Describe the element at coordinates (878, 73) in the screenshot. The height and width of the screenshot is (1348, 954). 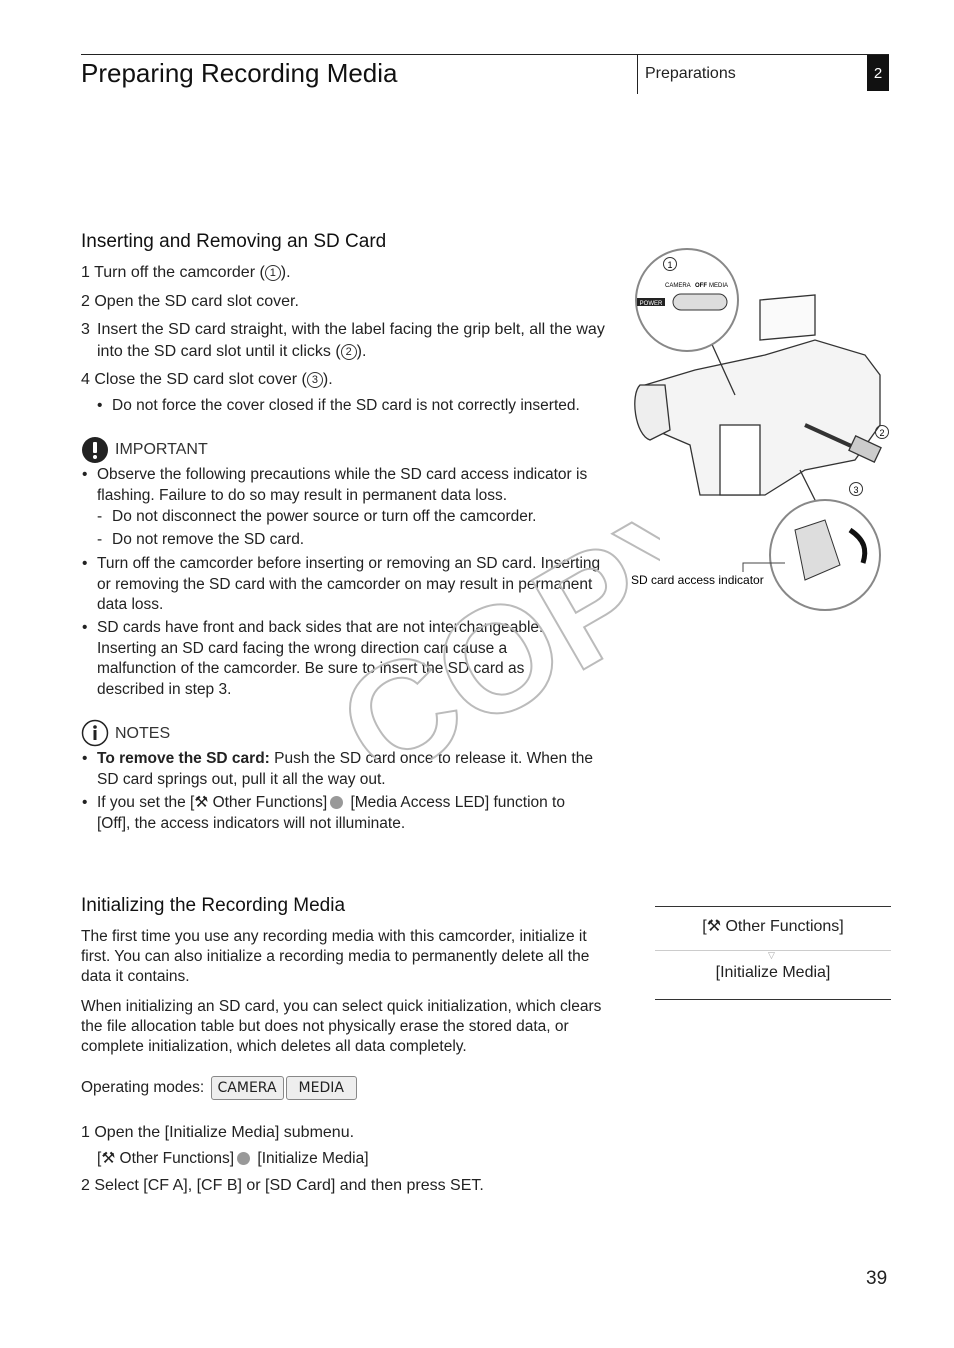
I see `chapter-tab: 2` at that location.